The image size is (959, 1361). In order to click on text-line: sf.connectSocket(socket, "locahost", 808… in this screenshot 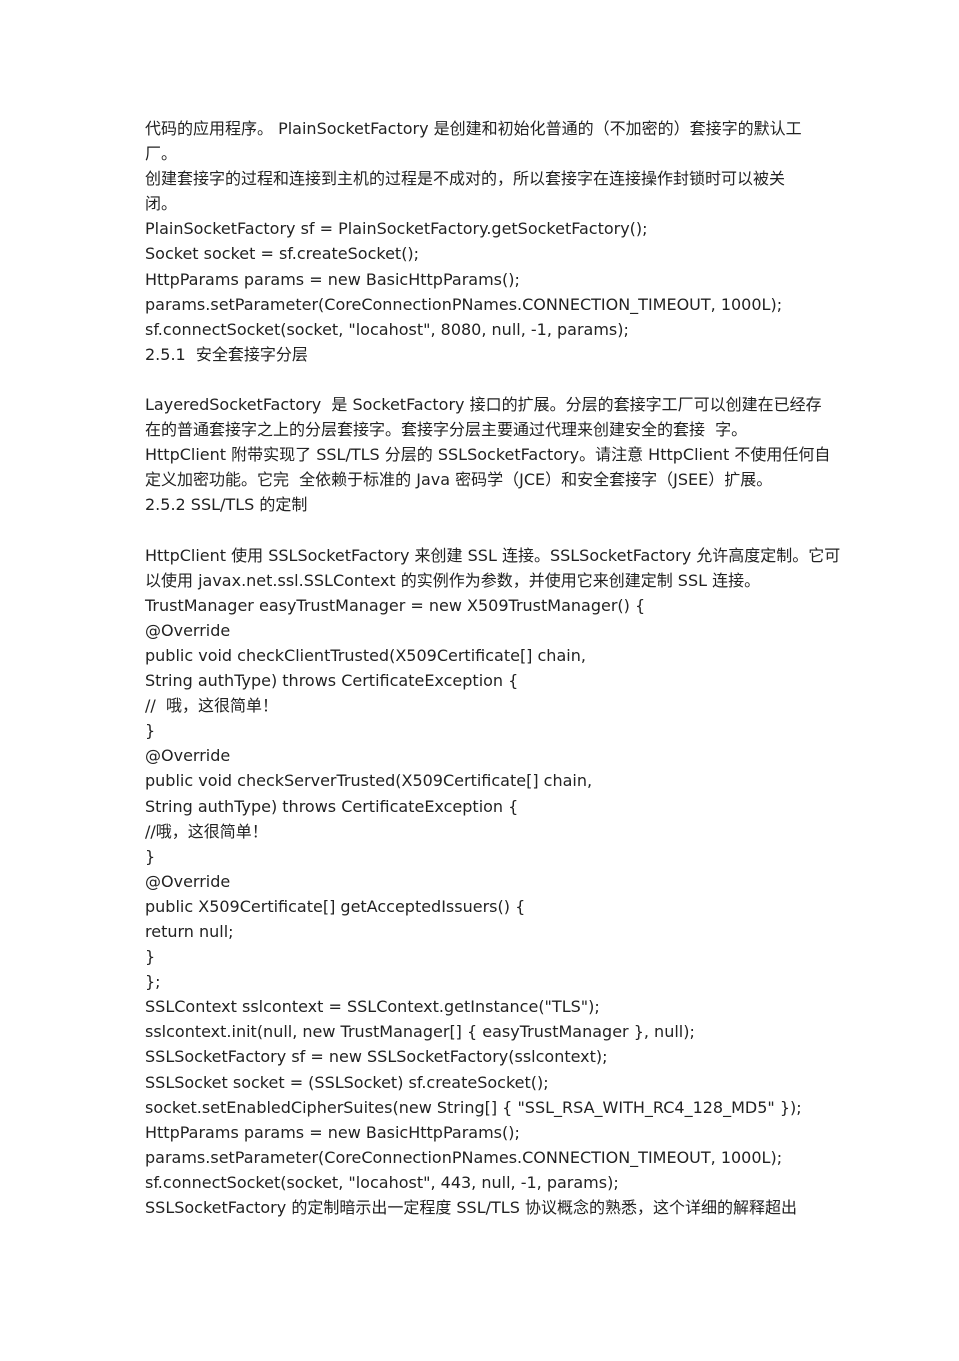, I will do `click(387, 329)`.